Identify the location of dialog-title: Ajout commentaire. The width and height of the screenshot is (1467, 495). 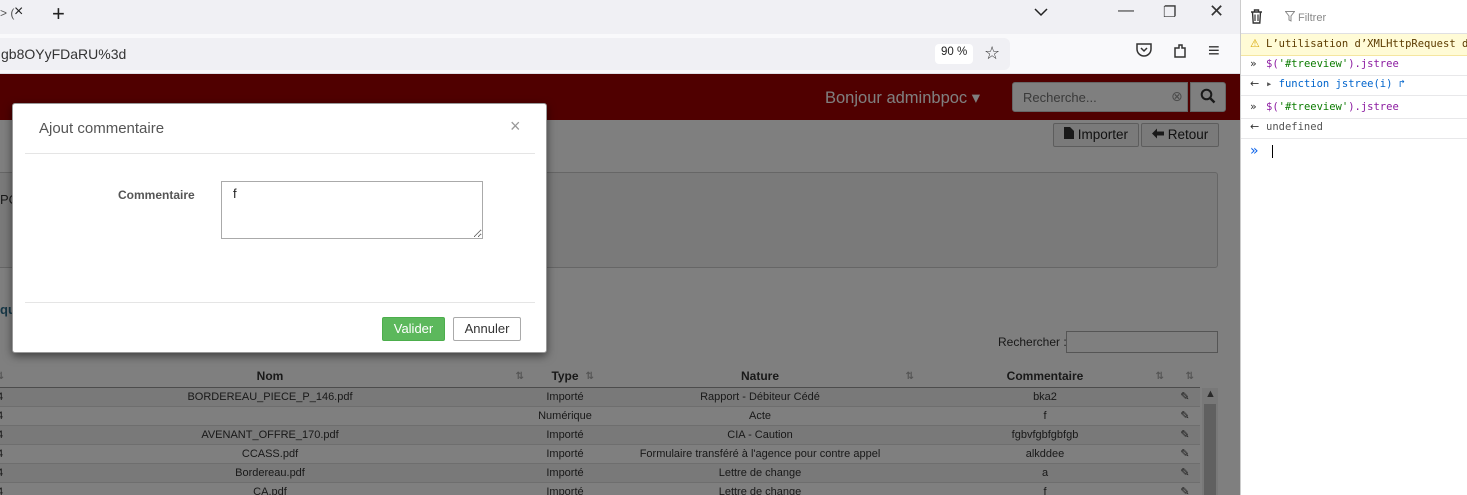
(102, 128).